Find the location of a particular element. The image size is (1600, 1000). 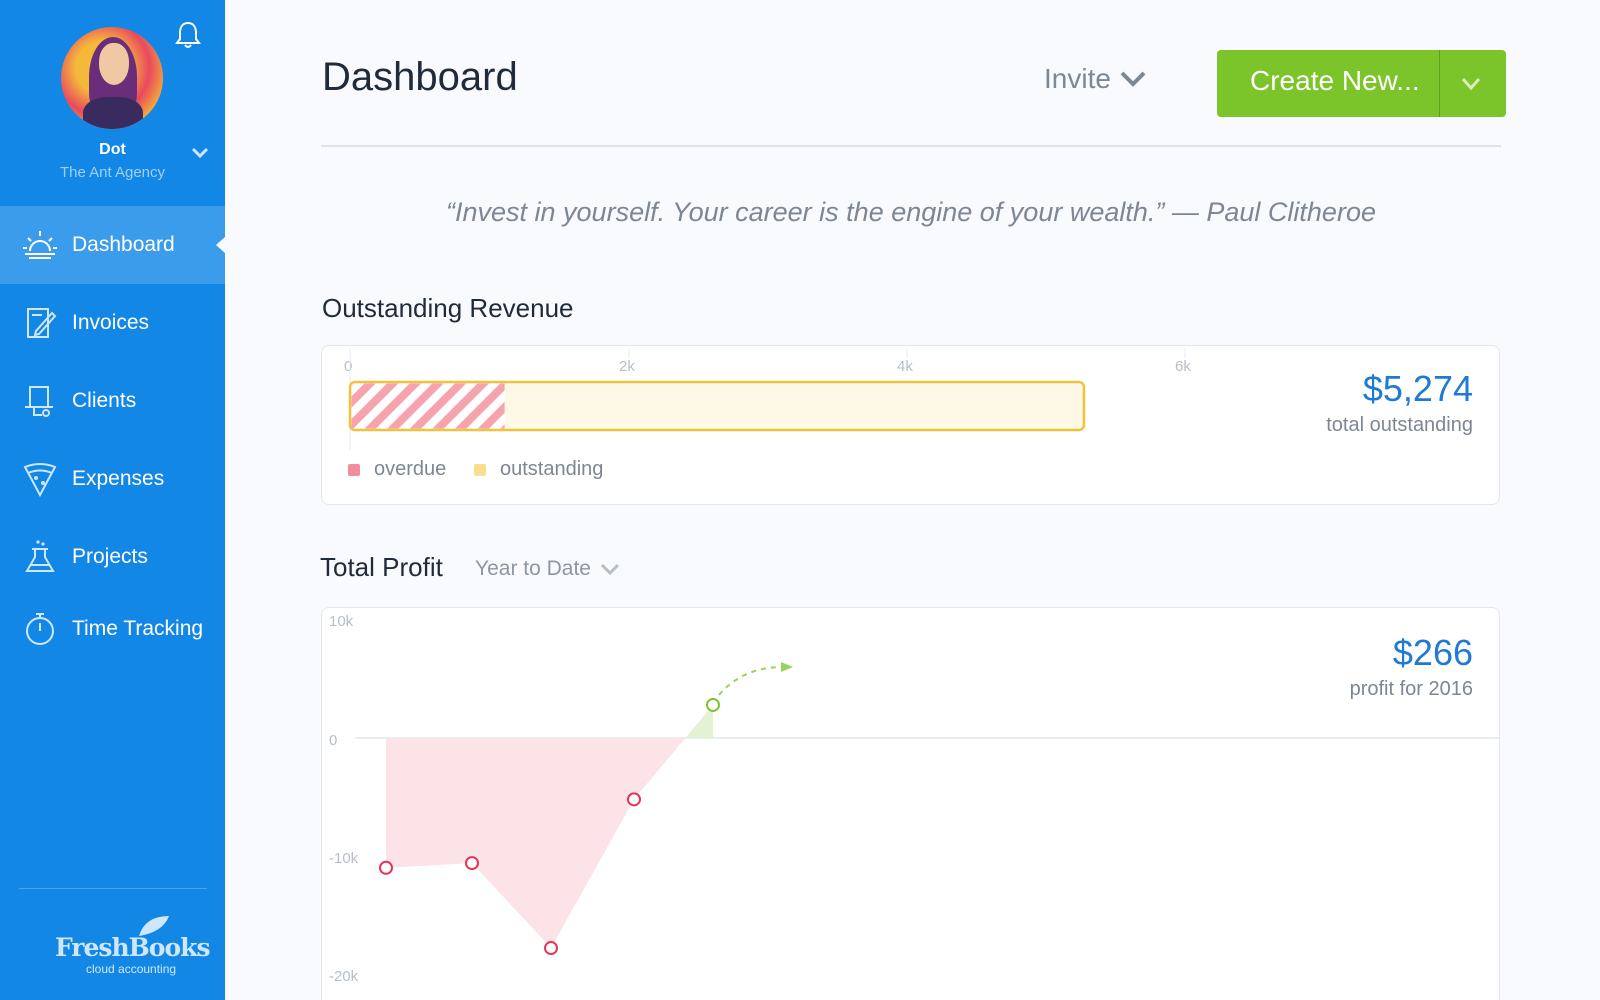

avatar is located at coordinates (112, 78).